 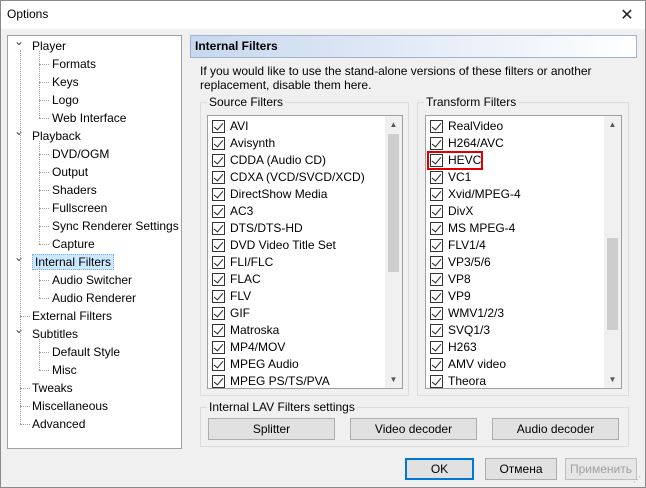 I want to click on transform-filters-title: Transform Filters, so click(x=471, y=102).